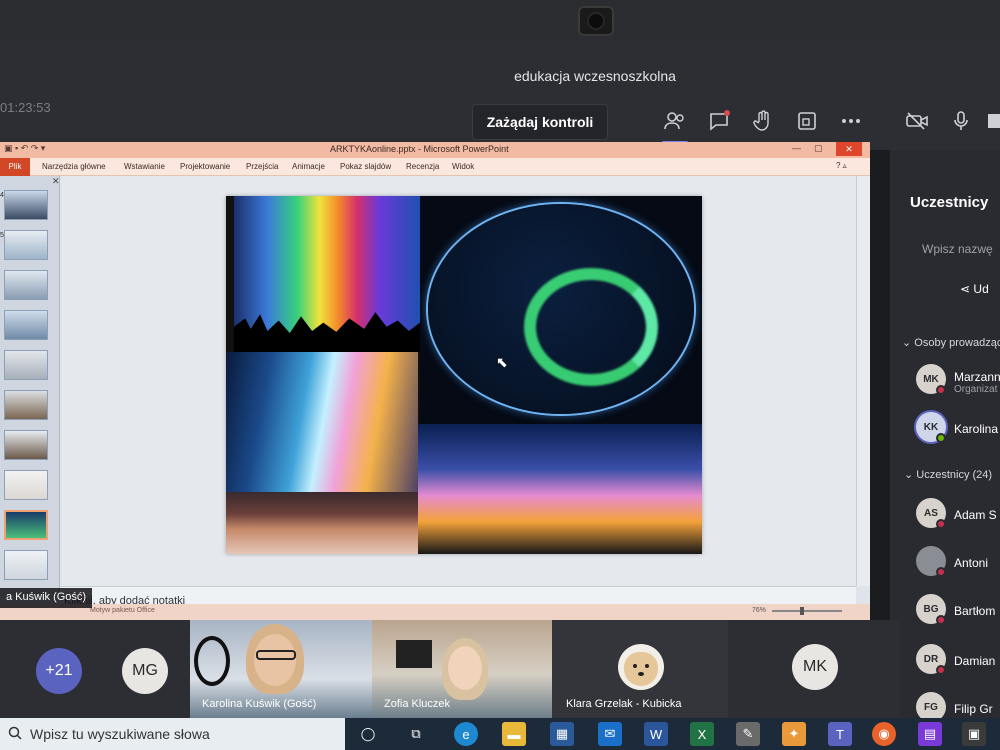 Image resolution: width=1000 pixels, height=750 pixels. What do you see at coordinates (796, 148) in the screenshot?
I see `minimize-icon: —` at bounding box center [796, 148].